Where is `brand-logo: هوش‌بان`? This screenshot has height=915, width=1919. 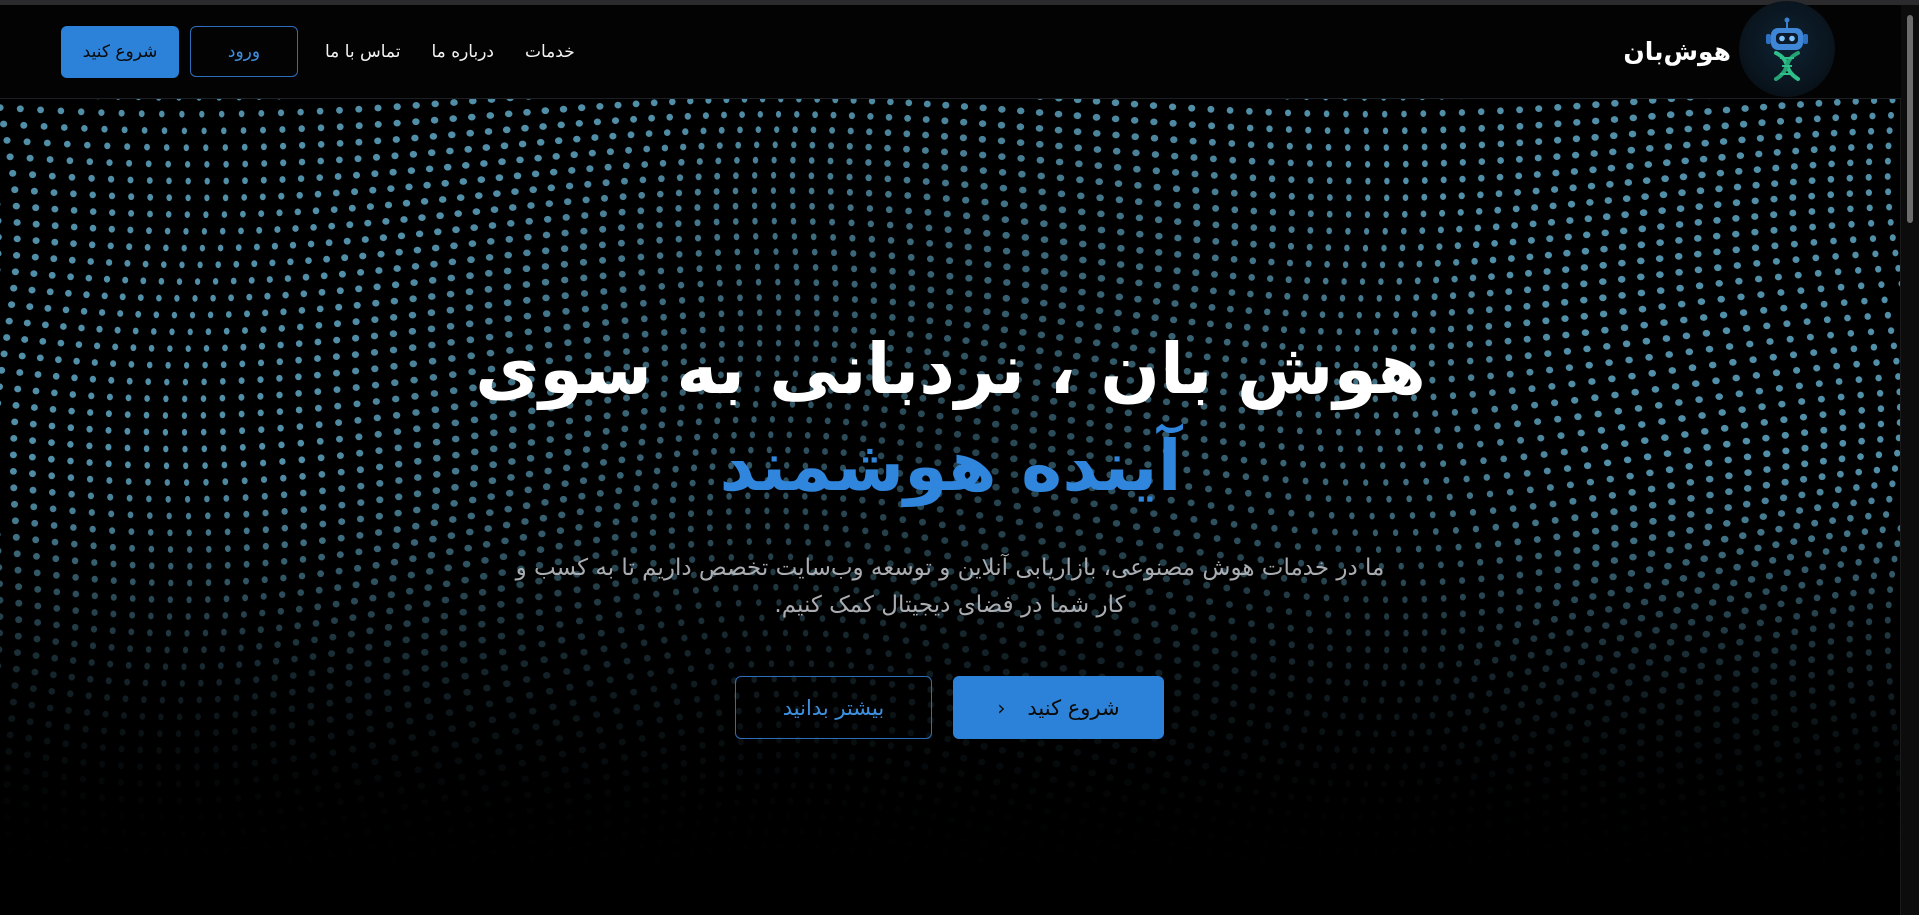 brand-logo: هوش‌بان is located at coordinates (1729, 49).